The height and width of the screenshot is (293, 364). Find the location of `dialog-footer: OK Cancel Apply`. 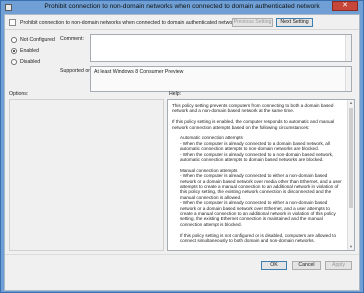

dialog-footer: OK Cancel Apply is located at coordinates (182, 272).